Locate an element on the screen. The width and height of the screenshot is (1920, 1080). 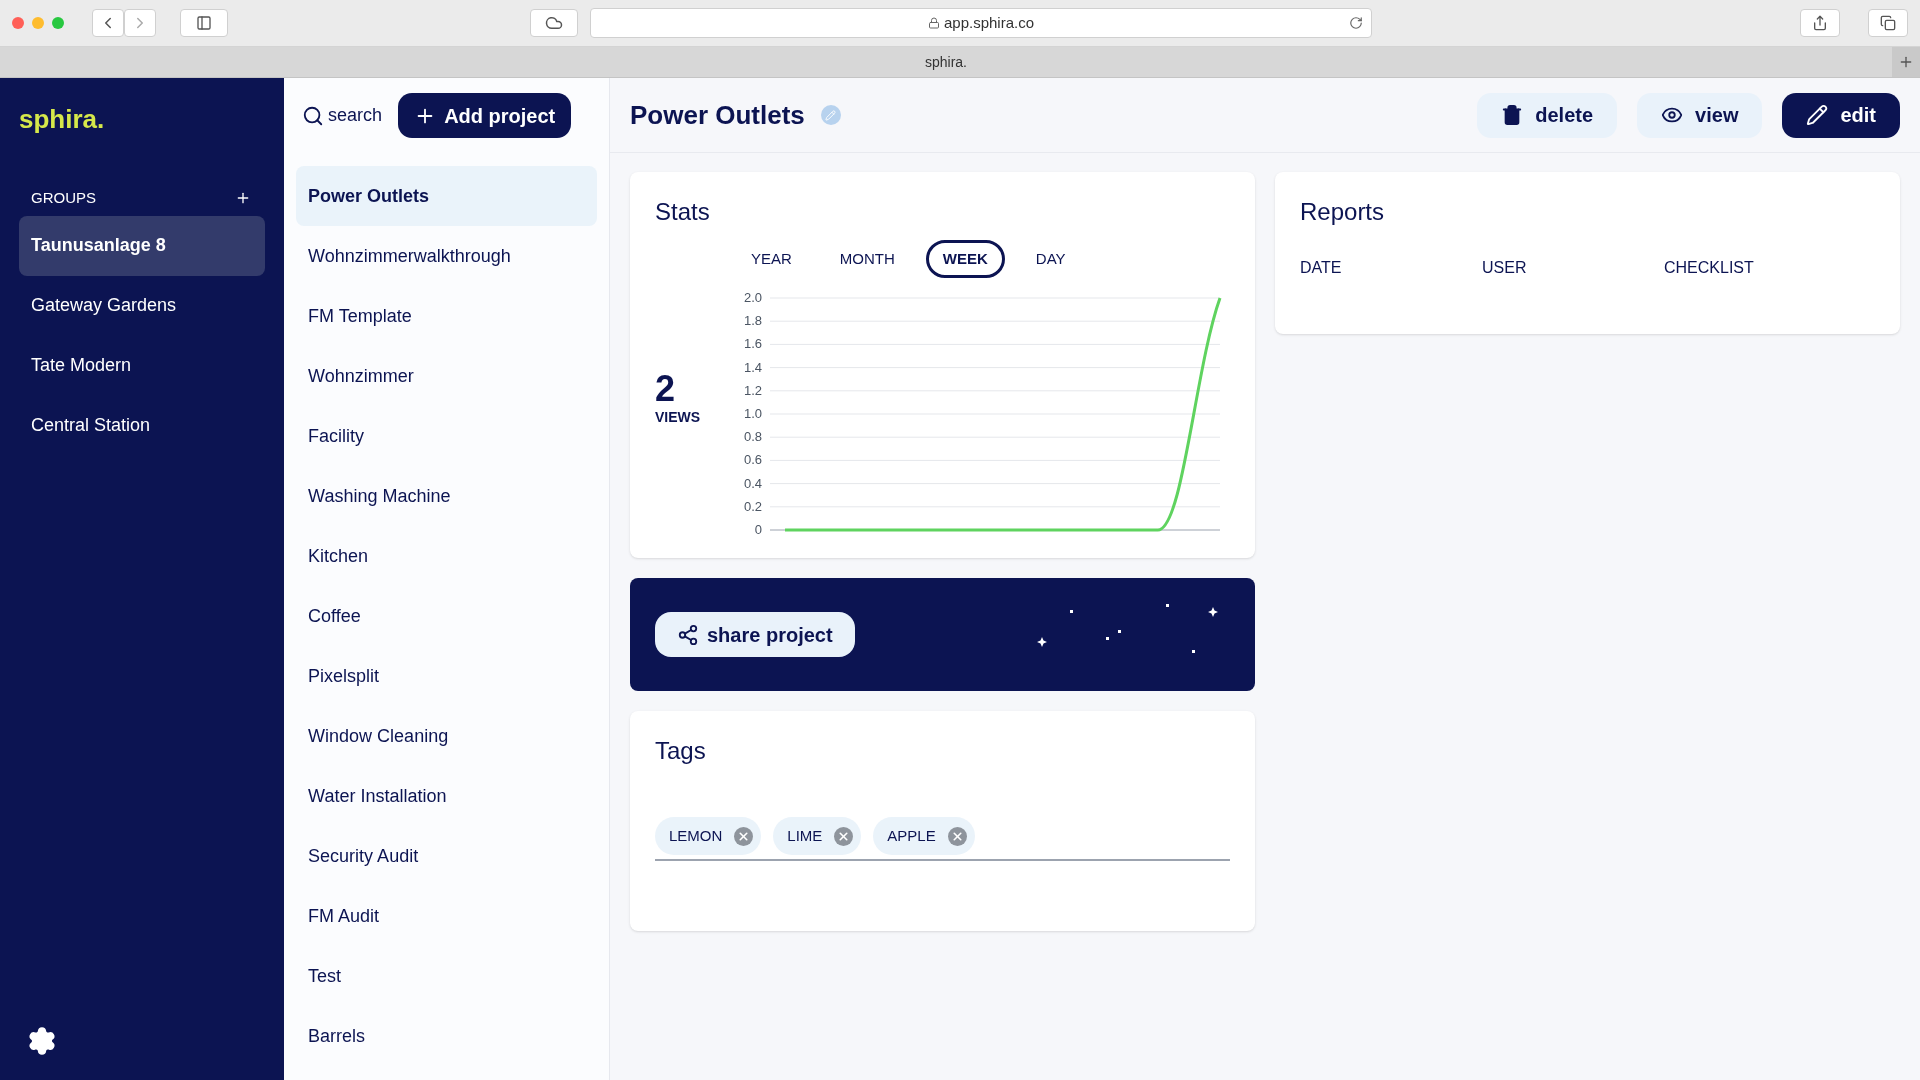
trash-icon is located at coordinates (1512, 115).